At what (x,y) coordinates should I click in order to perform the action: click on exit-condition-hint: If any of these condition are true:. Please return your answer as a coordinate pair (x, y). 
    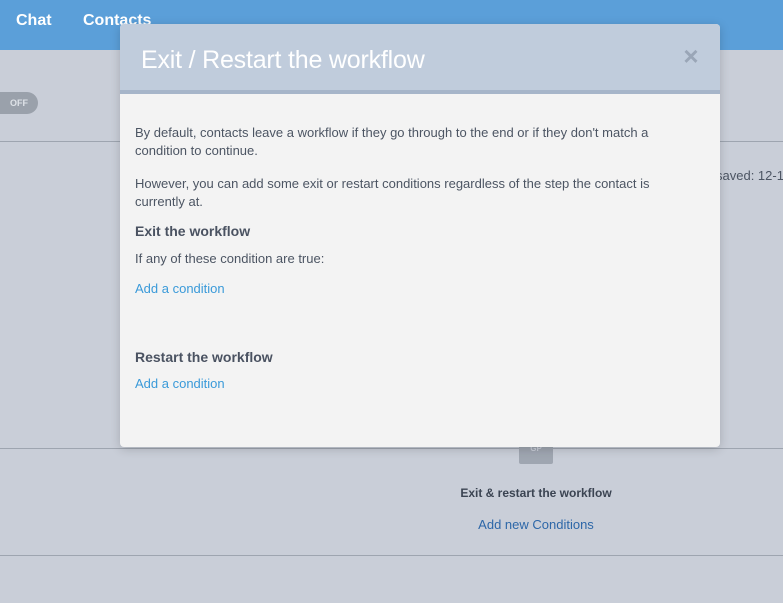
    Looking at the image, I should click on (230, 258).